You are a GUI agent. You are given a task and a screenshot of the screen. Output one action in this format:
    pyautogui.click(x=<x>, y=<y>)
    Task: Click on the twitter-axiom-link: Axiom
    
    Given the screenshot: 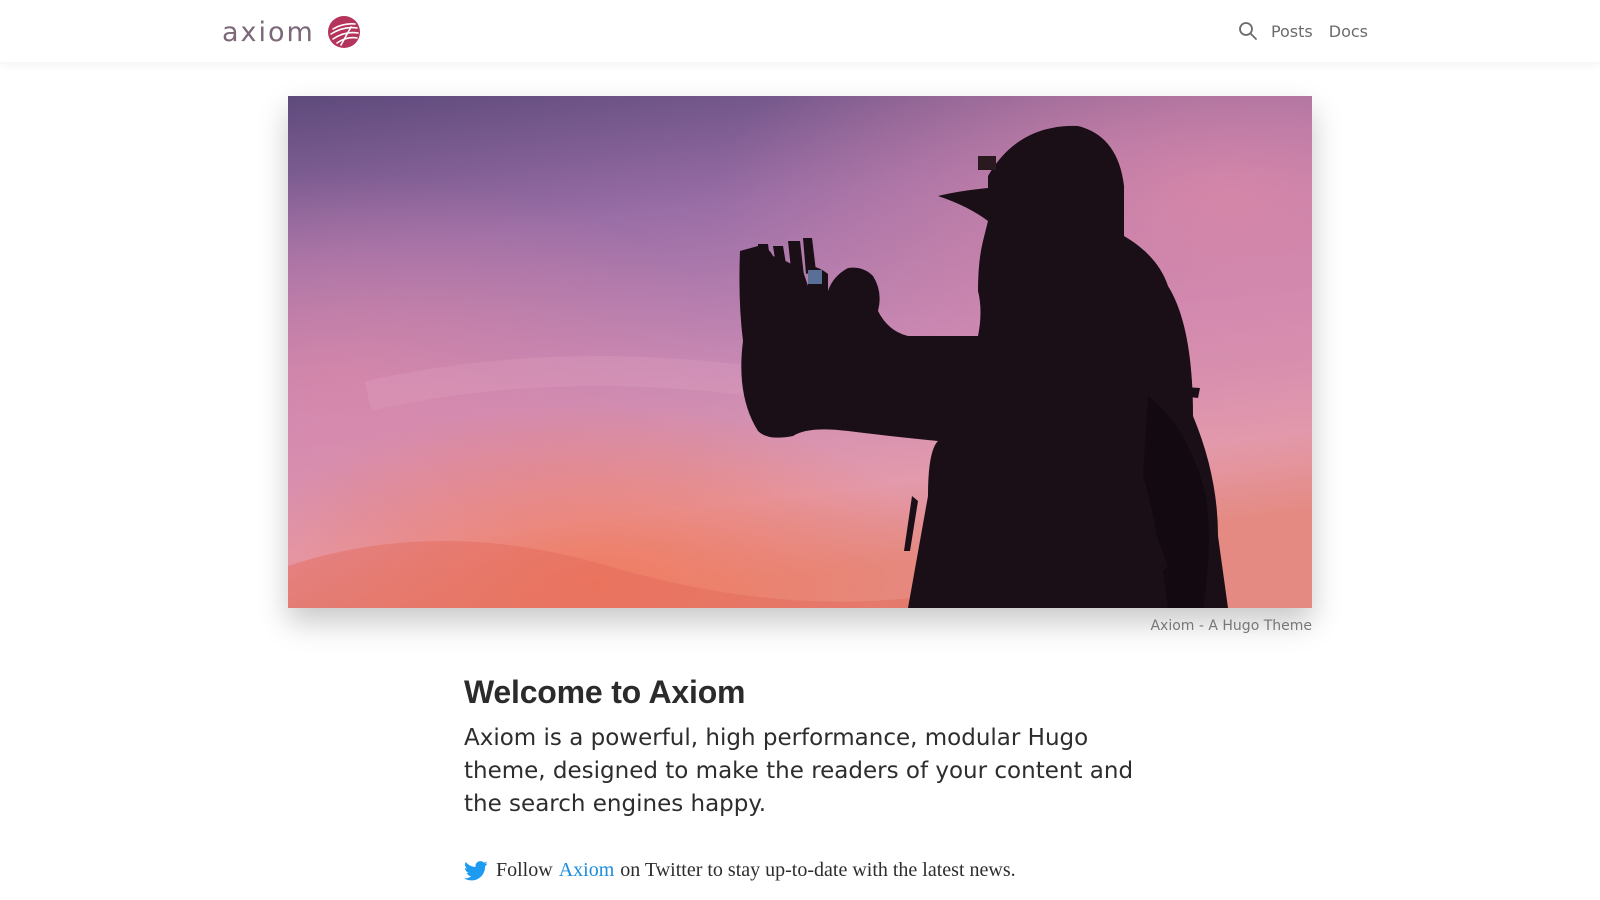 What is the action you would take?
    pyautogui.click(x=587, y=870)
    